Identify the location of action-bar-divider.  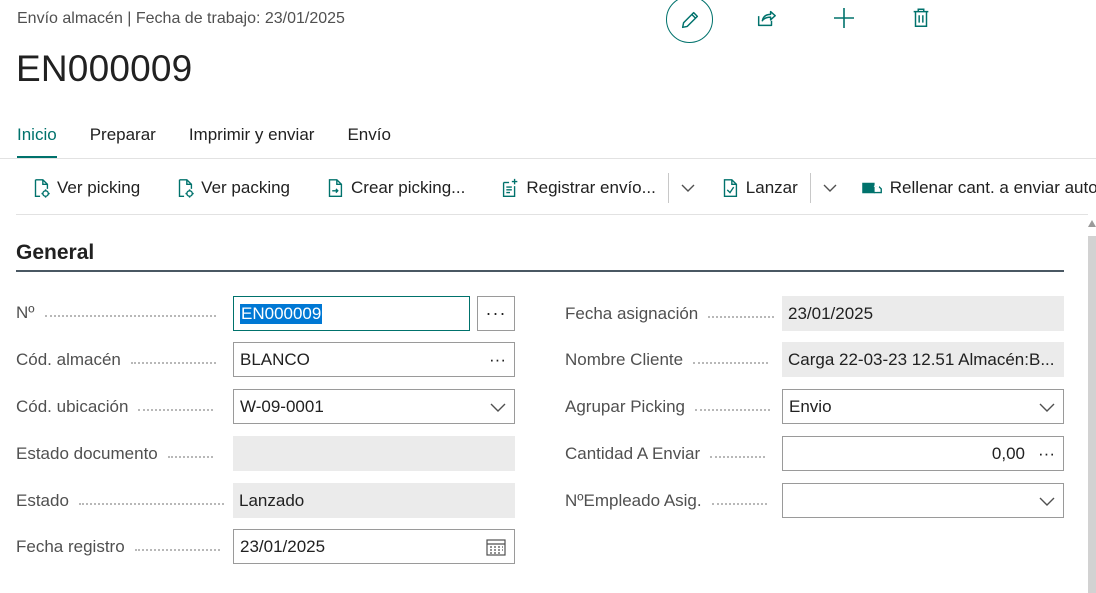
(552, 214).